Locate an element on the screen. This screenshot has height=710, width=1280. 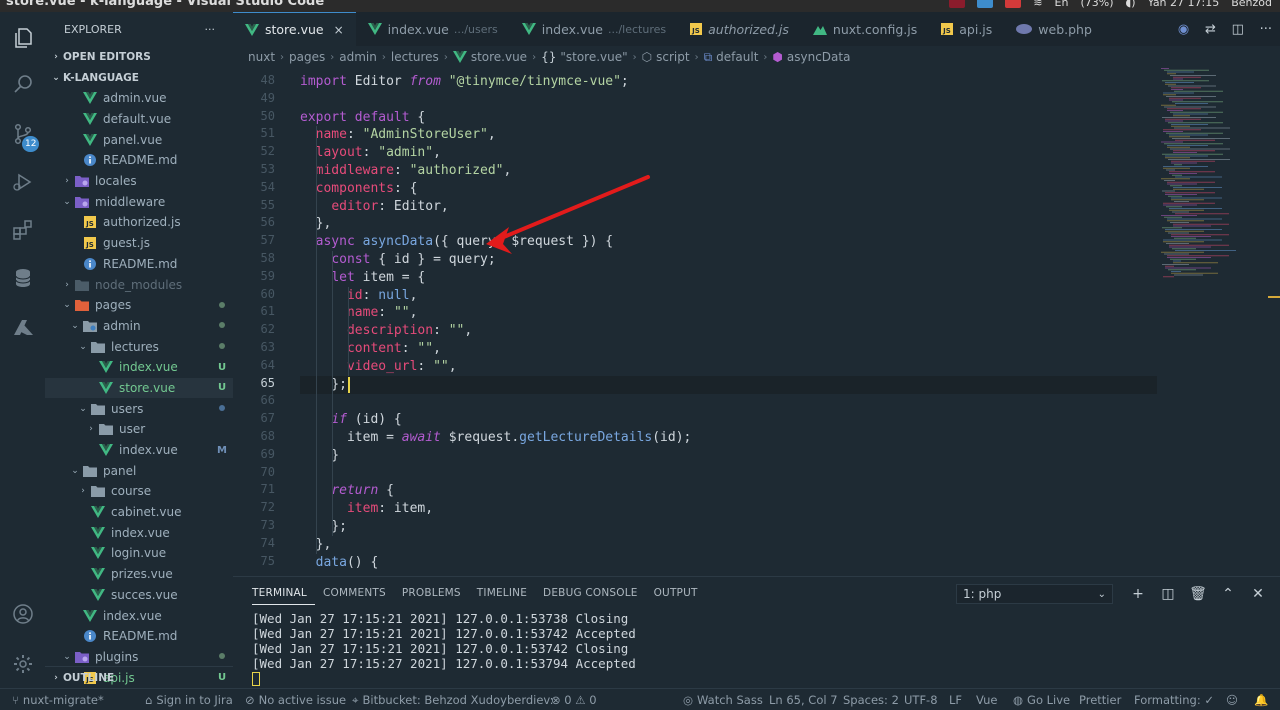
feedback-status: ☺ is located at coordinates (1232, 699).